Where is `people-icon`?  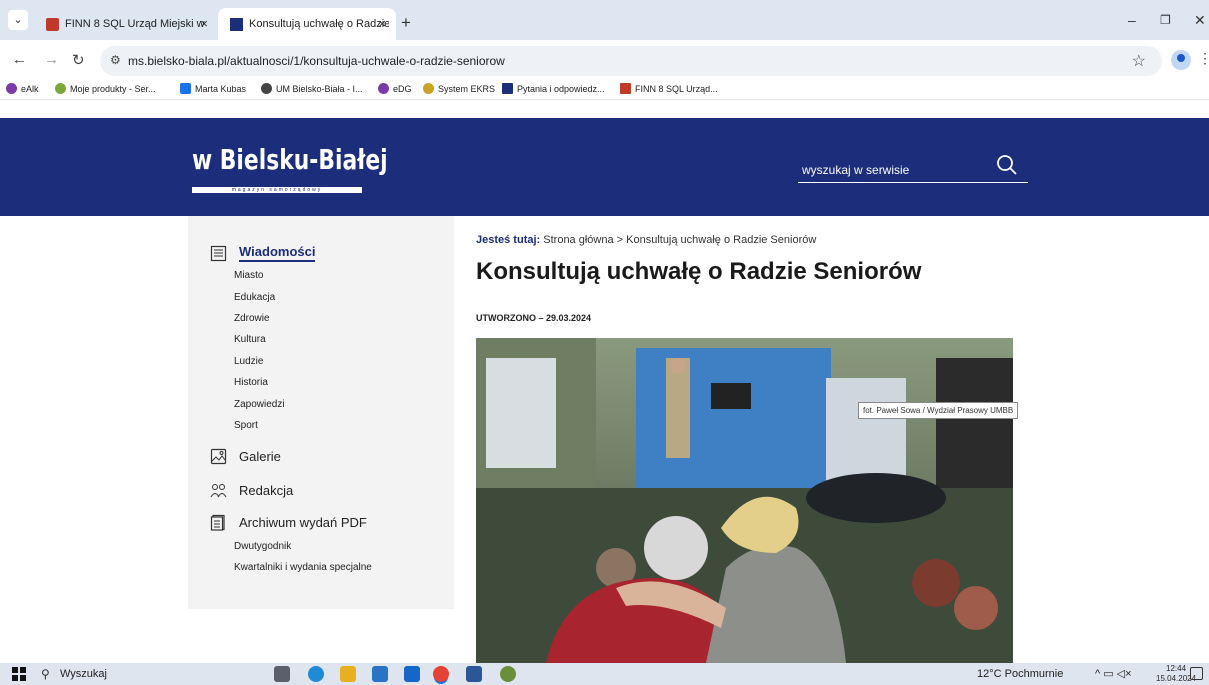
people-icon is located at coordinates (218, 491).